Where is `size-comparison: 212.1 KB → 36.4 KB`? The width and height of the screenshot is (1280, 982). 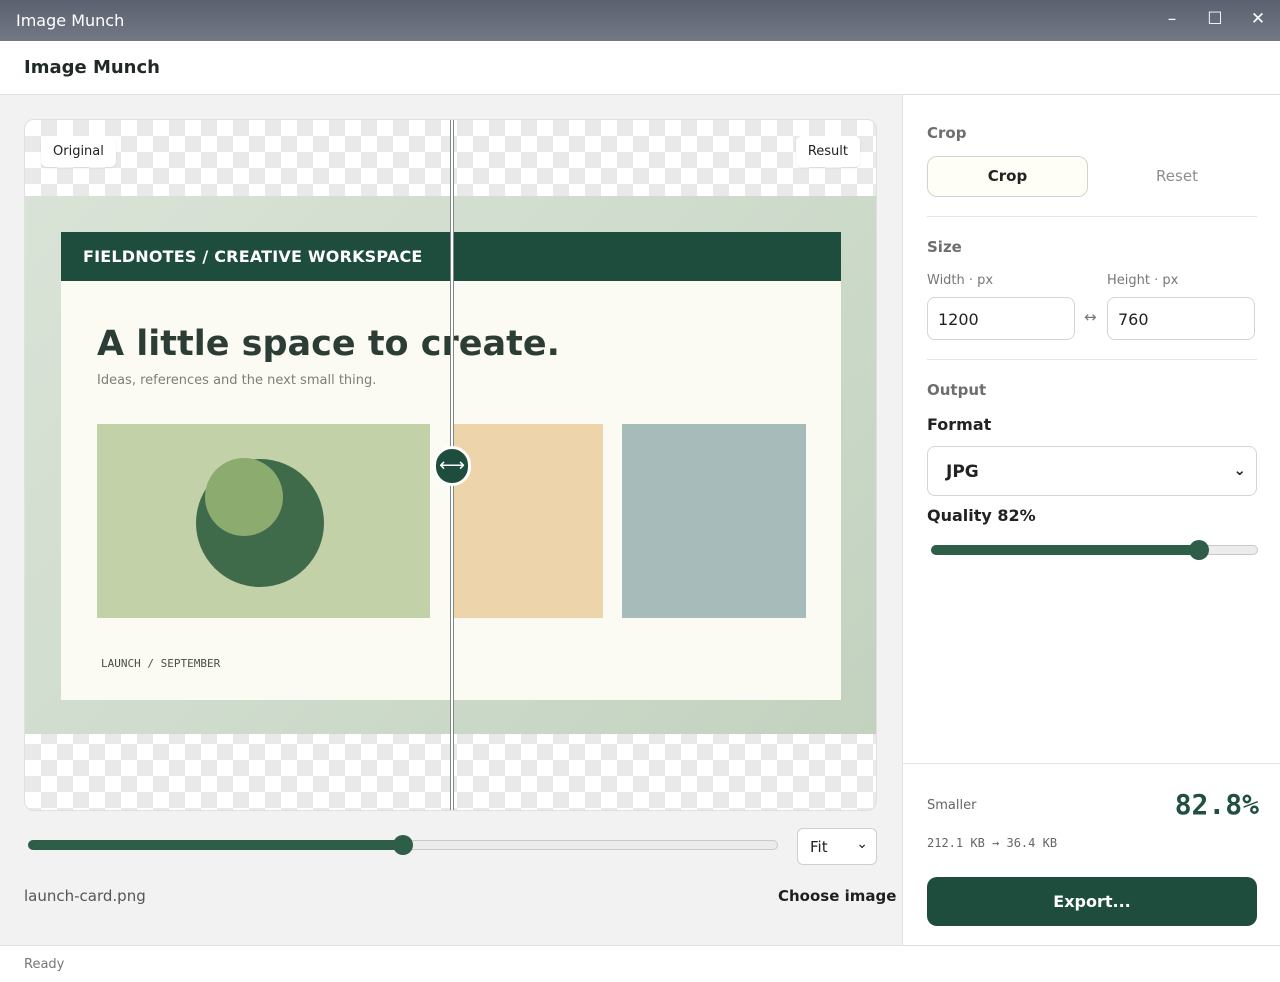
size-comparison: 212.1 KB → 36.4 KB is located at coordinates (992, 843).